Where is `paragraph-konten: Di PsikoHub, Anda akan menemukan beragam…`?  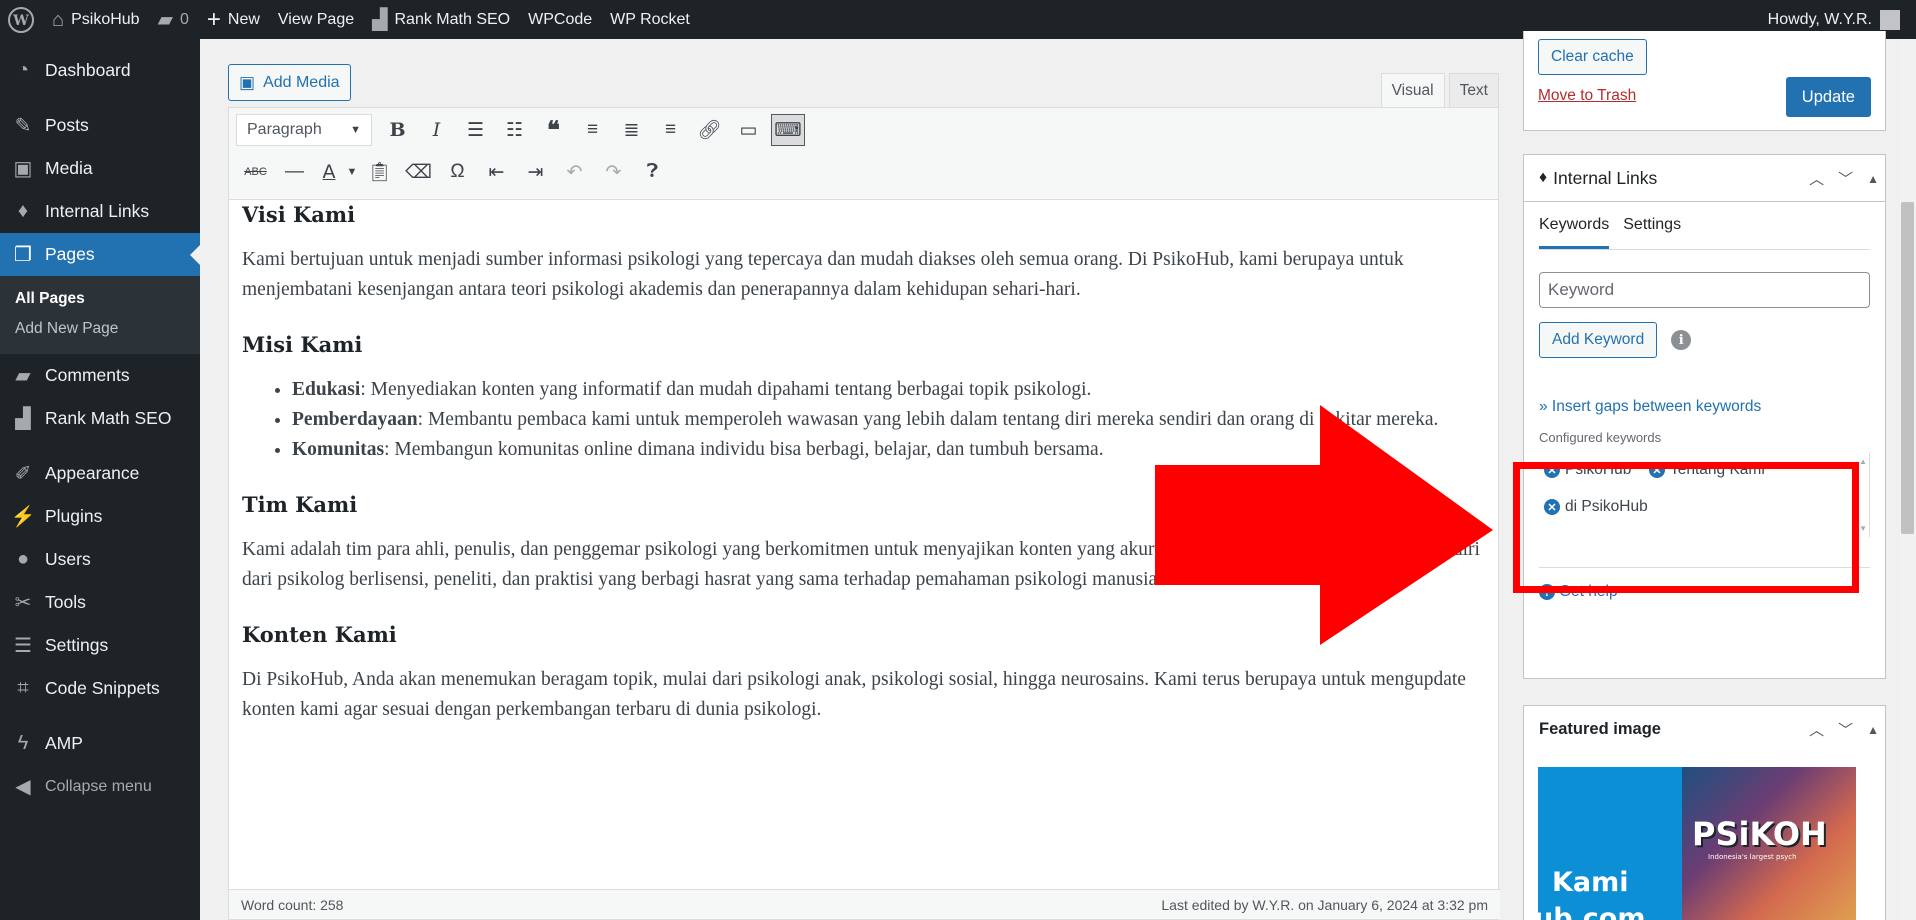
paragraph-konten: Di PsikoHub, Anda akan menemukan beragam… is located at coordinates (854, 694).